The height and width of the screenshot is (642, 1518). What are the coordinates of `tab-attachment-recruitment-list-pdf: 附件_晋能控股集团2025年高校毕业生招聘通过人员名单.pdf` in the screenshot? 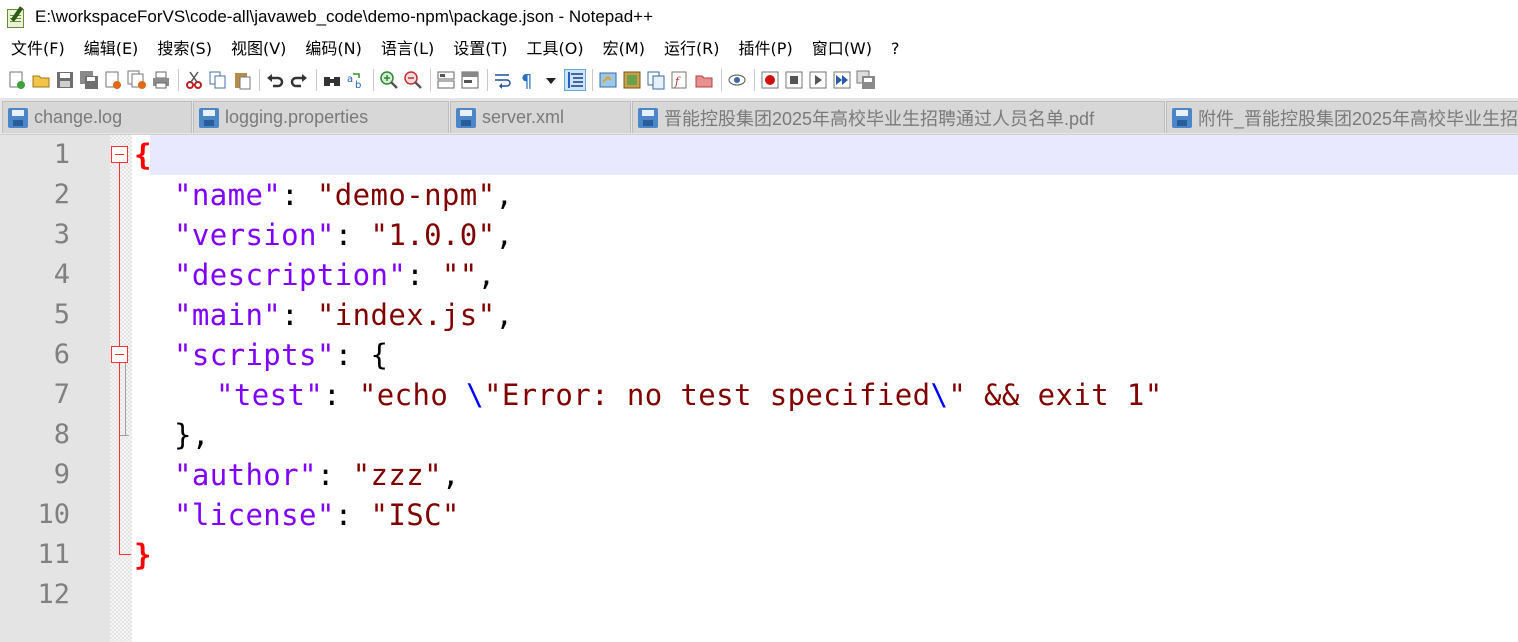 It's located at (1342, 117).